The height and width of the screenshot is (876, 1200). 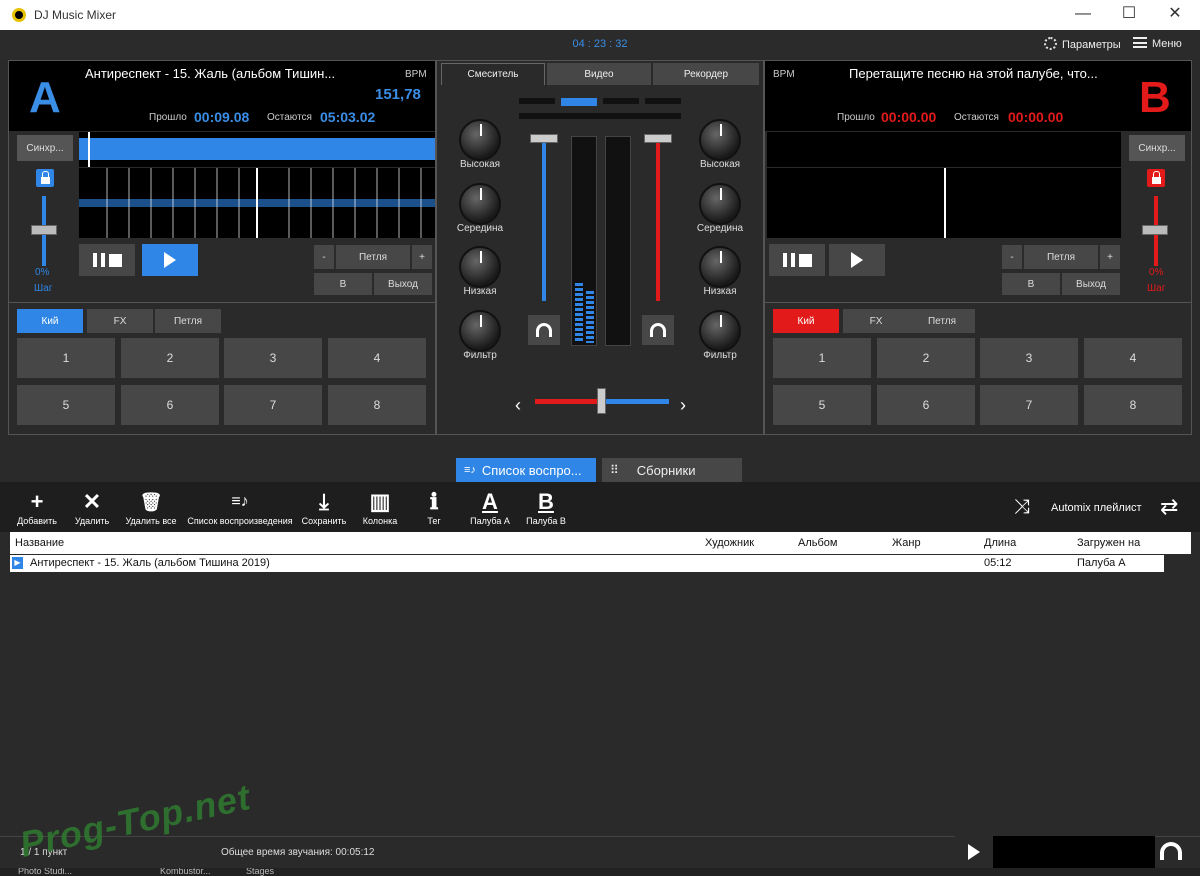 I want to click on shuffle-icon: ⤨, so click(x=1022, y=507).